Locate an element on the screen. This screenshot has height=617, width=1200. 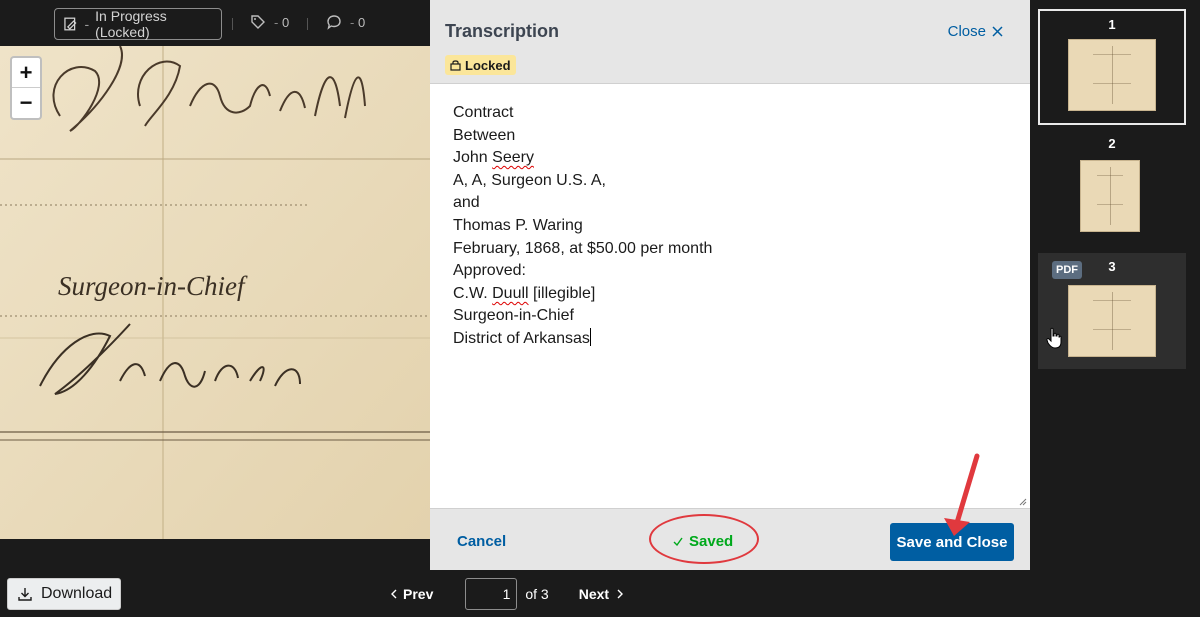
download-label: Download is located at coordinates (77, 593).